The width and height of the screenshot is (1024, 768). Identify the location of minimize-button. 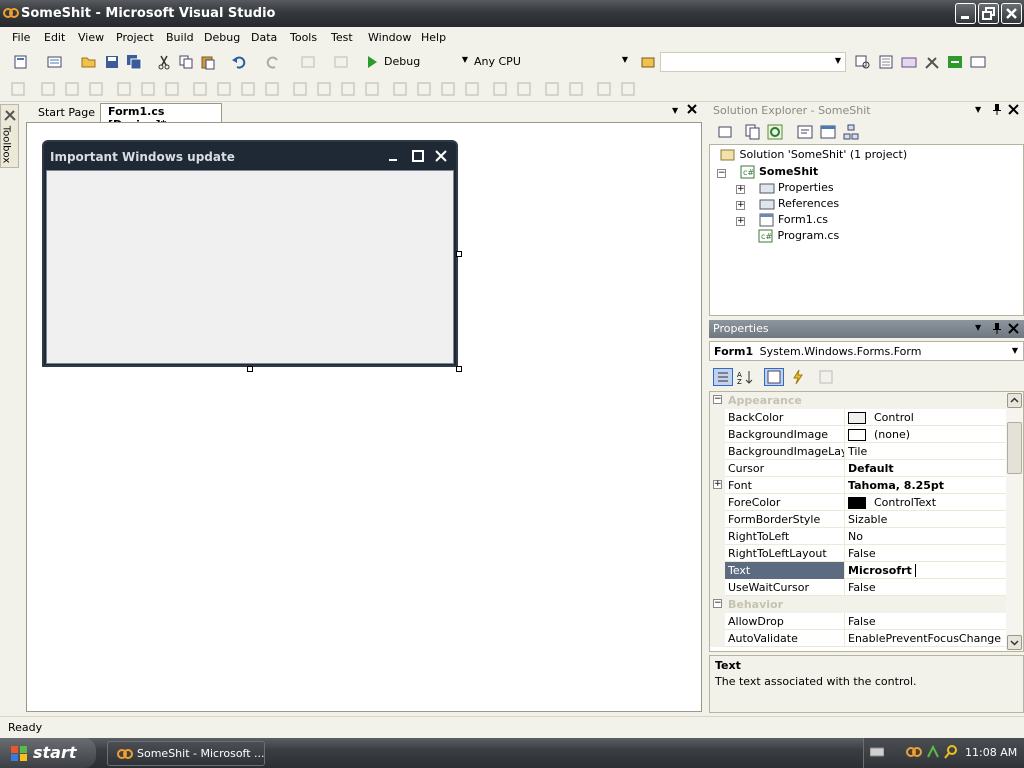
(965, 13).